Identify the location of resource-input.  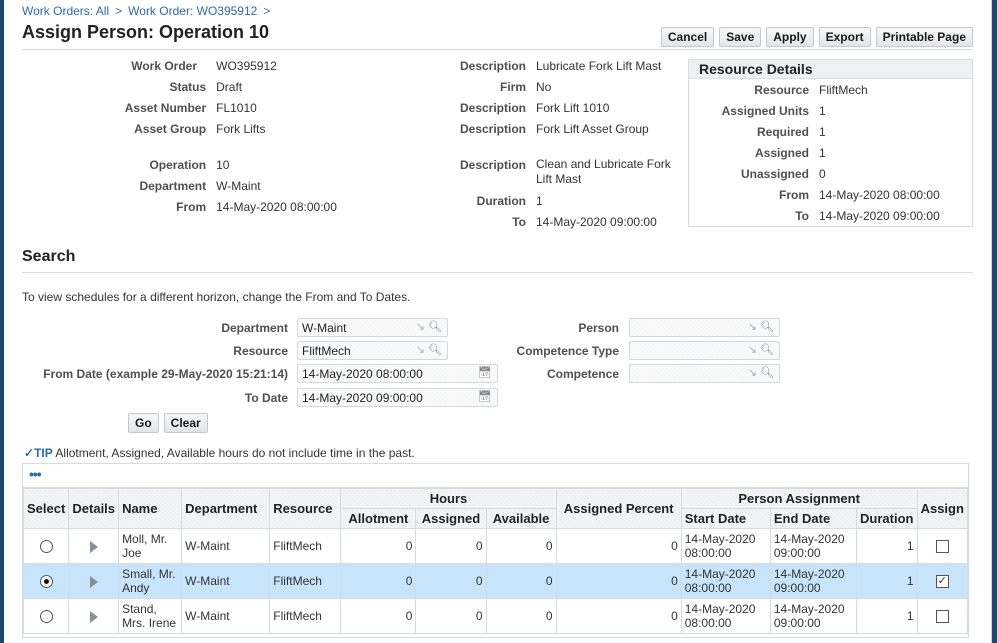
(374, 350).